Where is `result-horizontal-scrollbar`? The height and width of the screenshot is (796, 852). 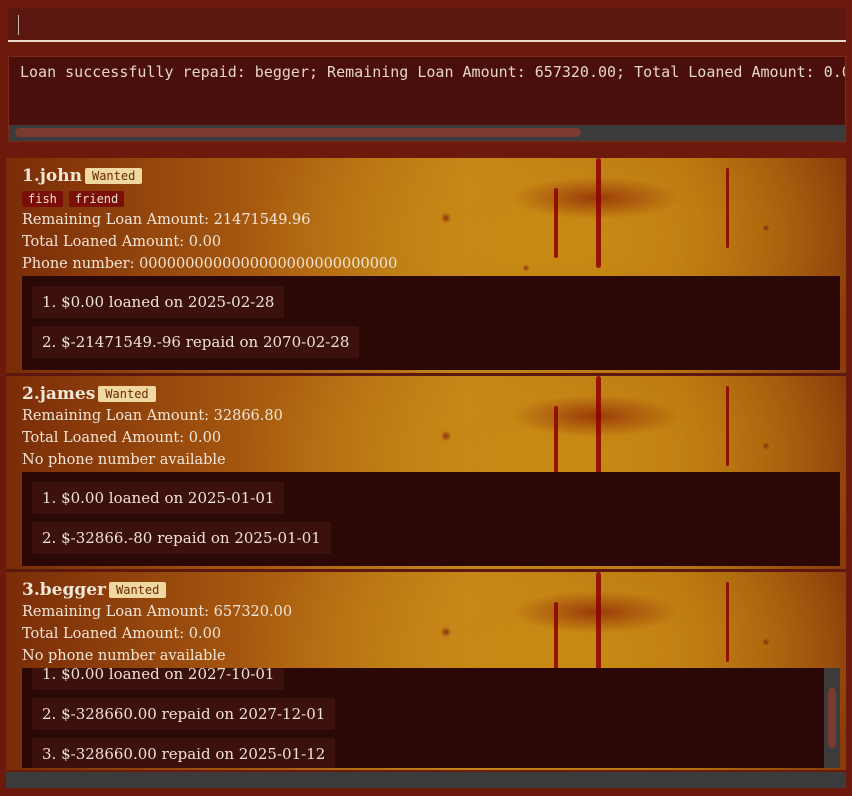
result-horizontal-scrollbar is located at coordinates (427, 133).